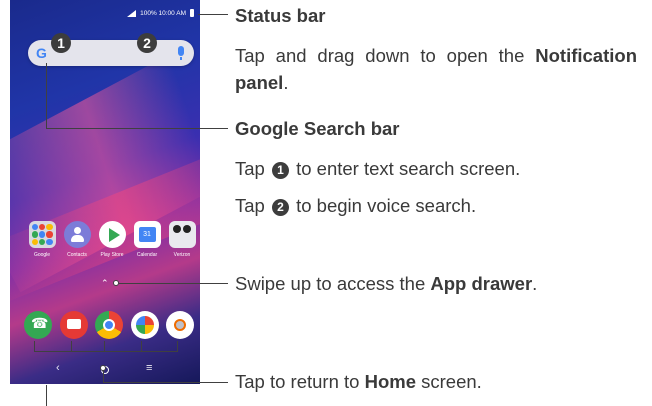 The image size is (652, 406). I want to click on calendar-day: 31, so click(147, 234).